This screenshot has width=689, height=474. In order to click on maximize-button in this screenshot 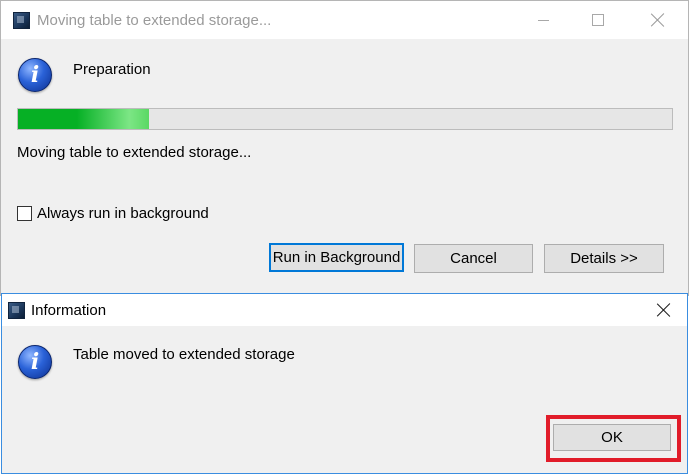, I will do `click(598, 20)`.